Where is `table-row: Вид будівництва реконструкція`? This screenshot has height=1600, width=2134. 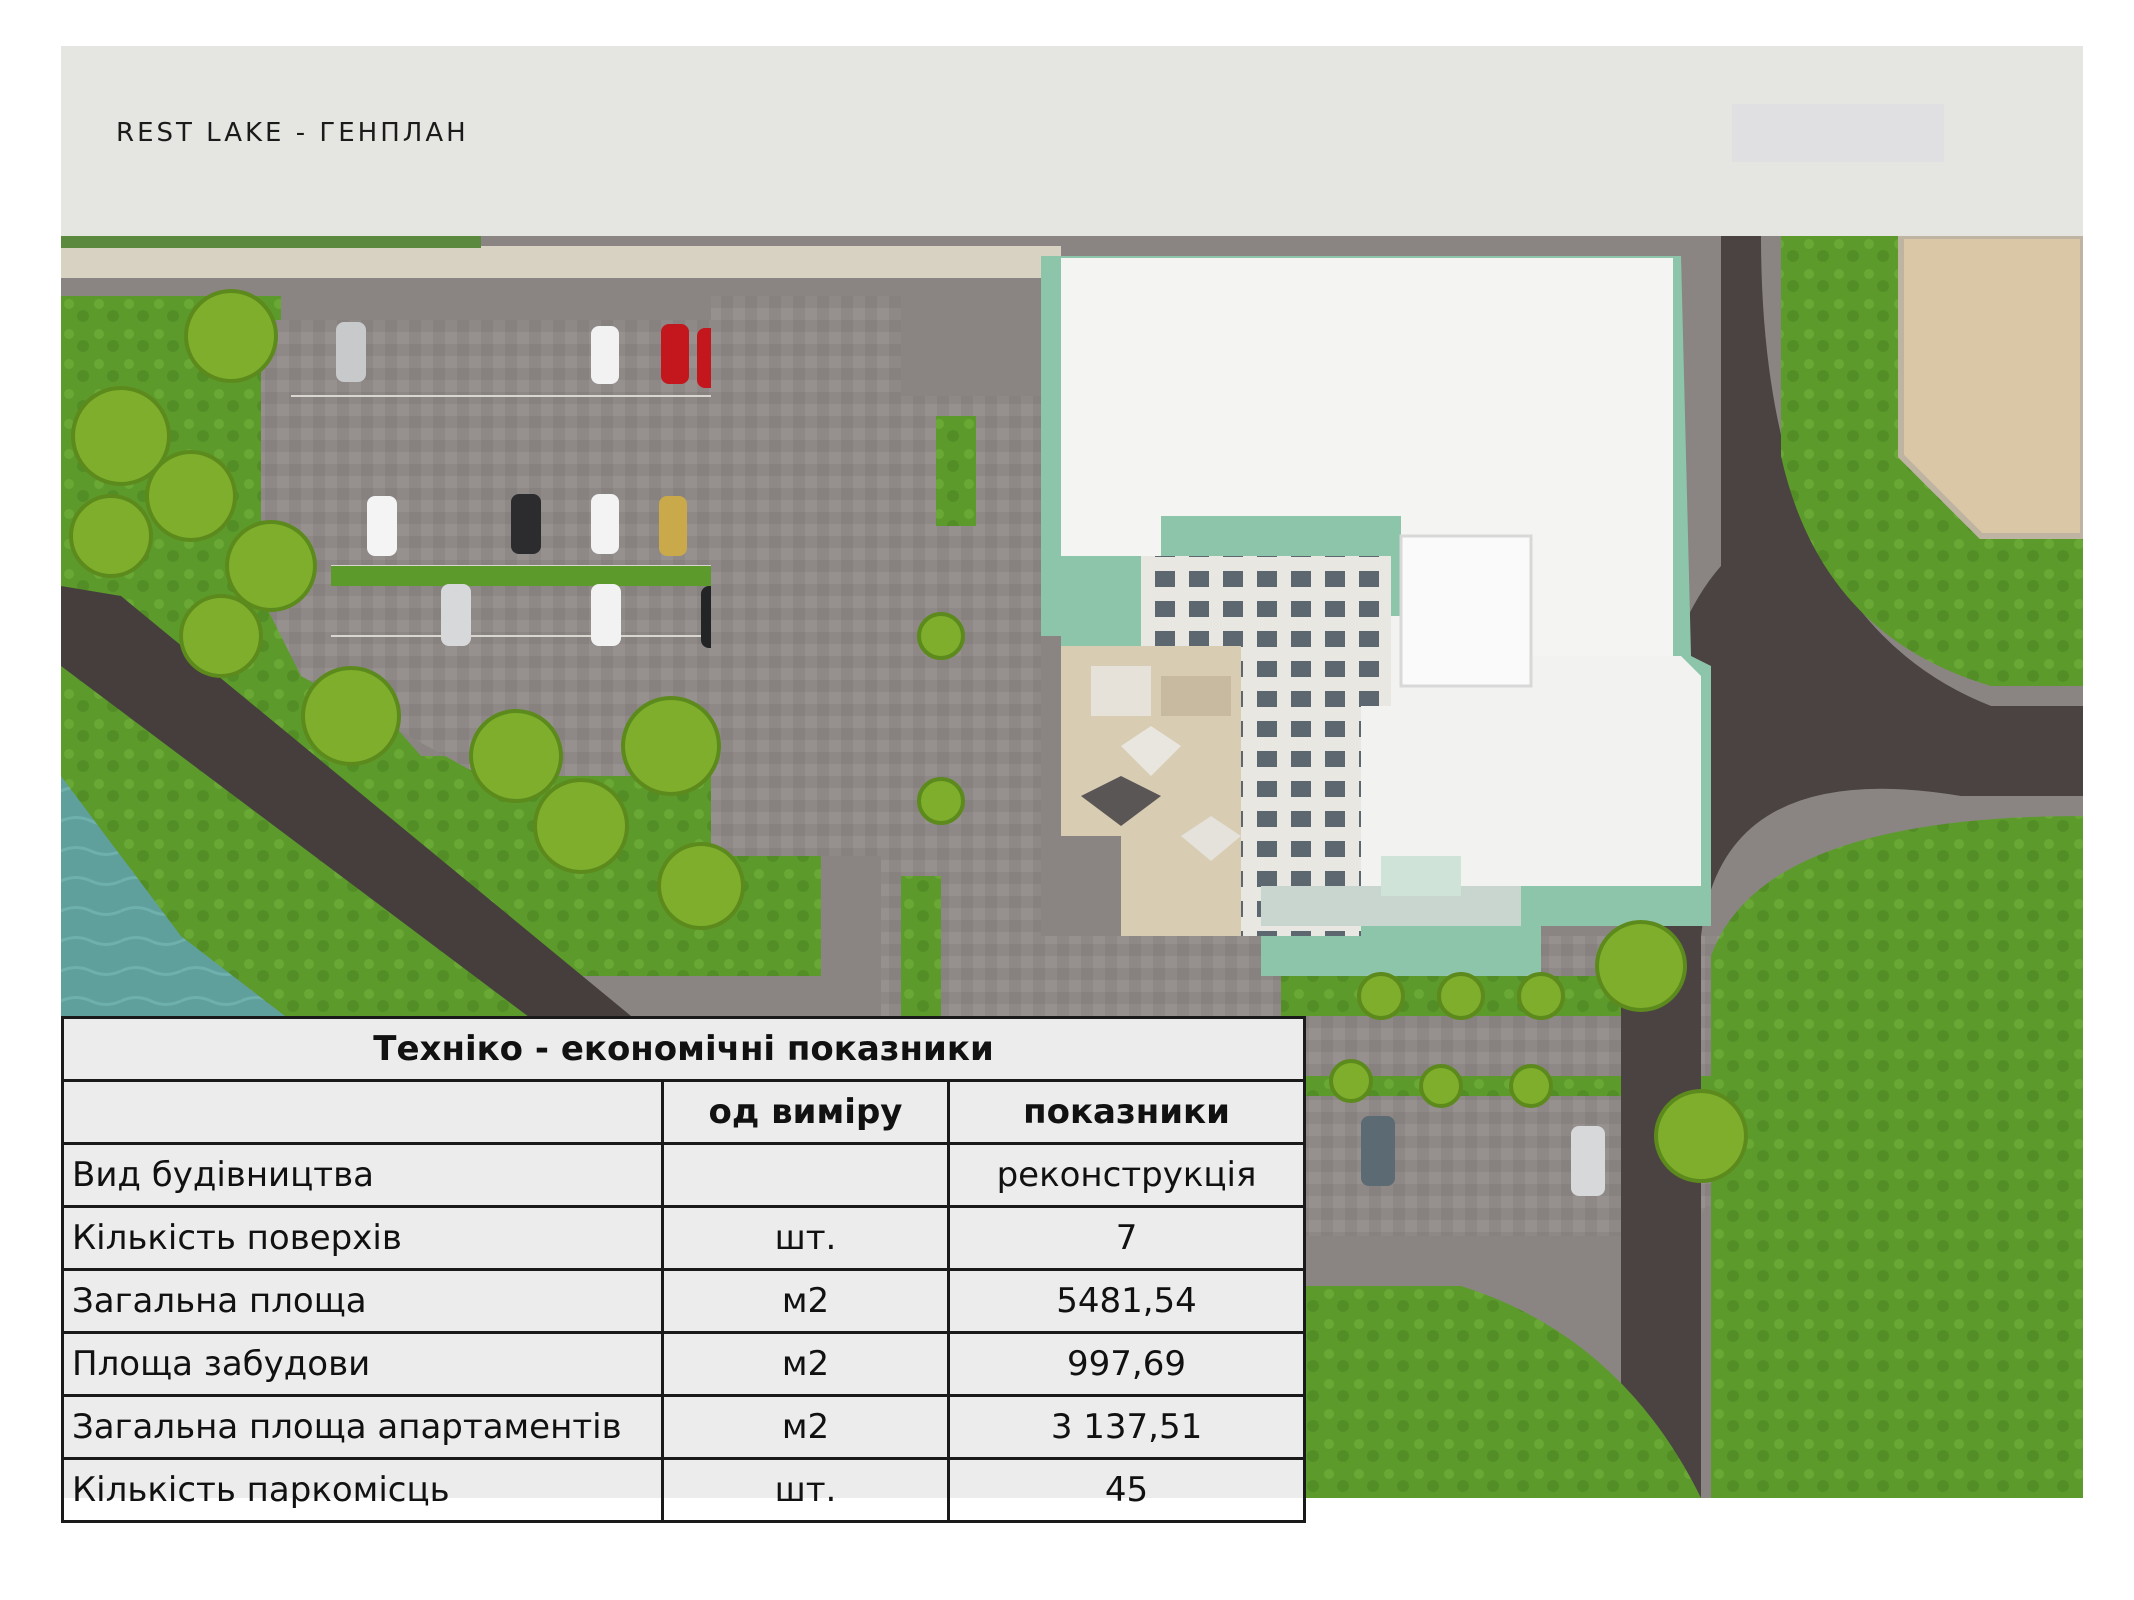
table-row: Вид будівництва реконструкція is located at coordinates (684, 1175).